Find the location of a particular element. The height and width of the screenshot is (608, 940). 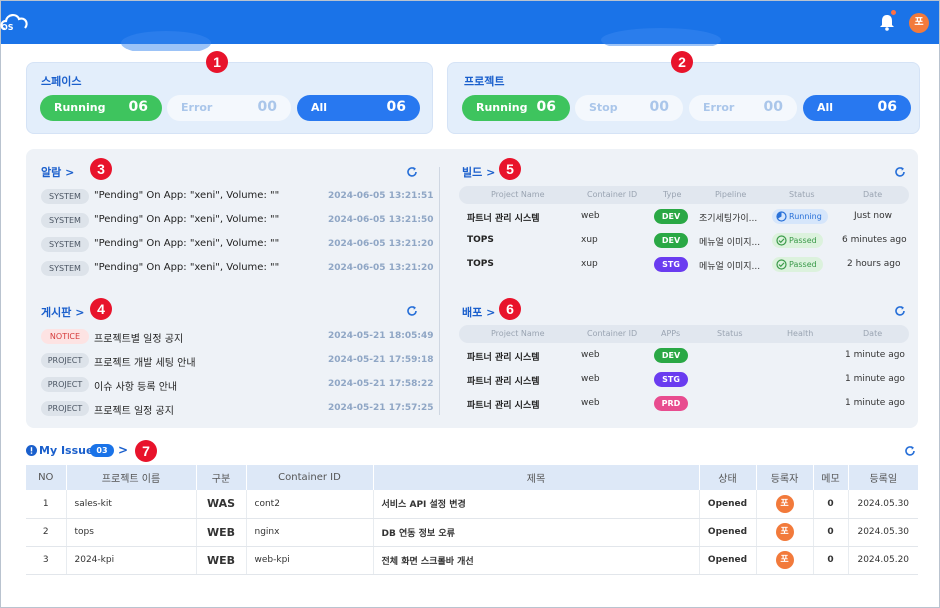

issue-date: 2024.05.20 is located at coordinates (883, 560).